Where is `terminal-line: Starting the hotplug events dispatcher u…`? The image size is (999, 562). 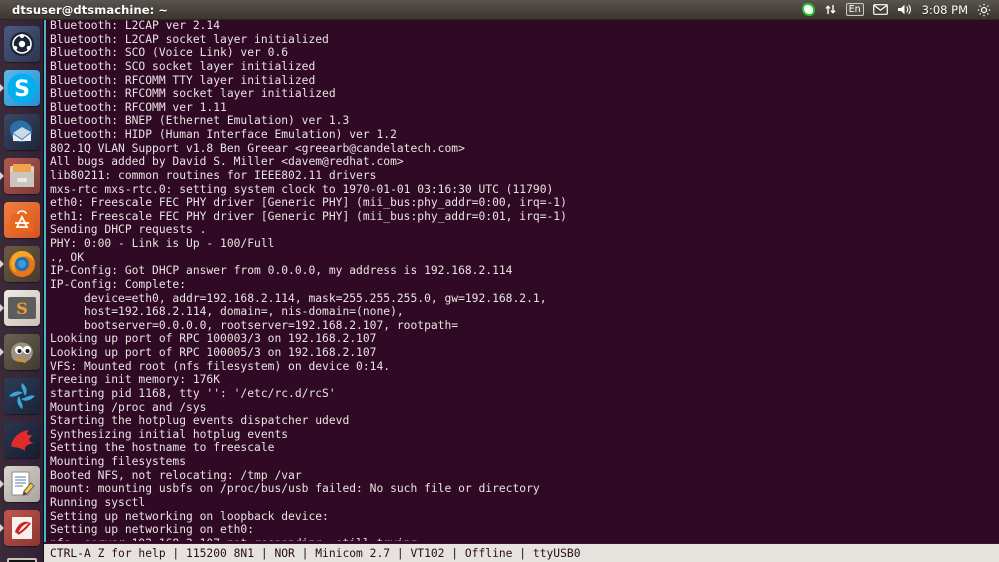 terminal-line: Starting the hotplug events dispatcher u… is located at coordinates (200, 421).